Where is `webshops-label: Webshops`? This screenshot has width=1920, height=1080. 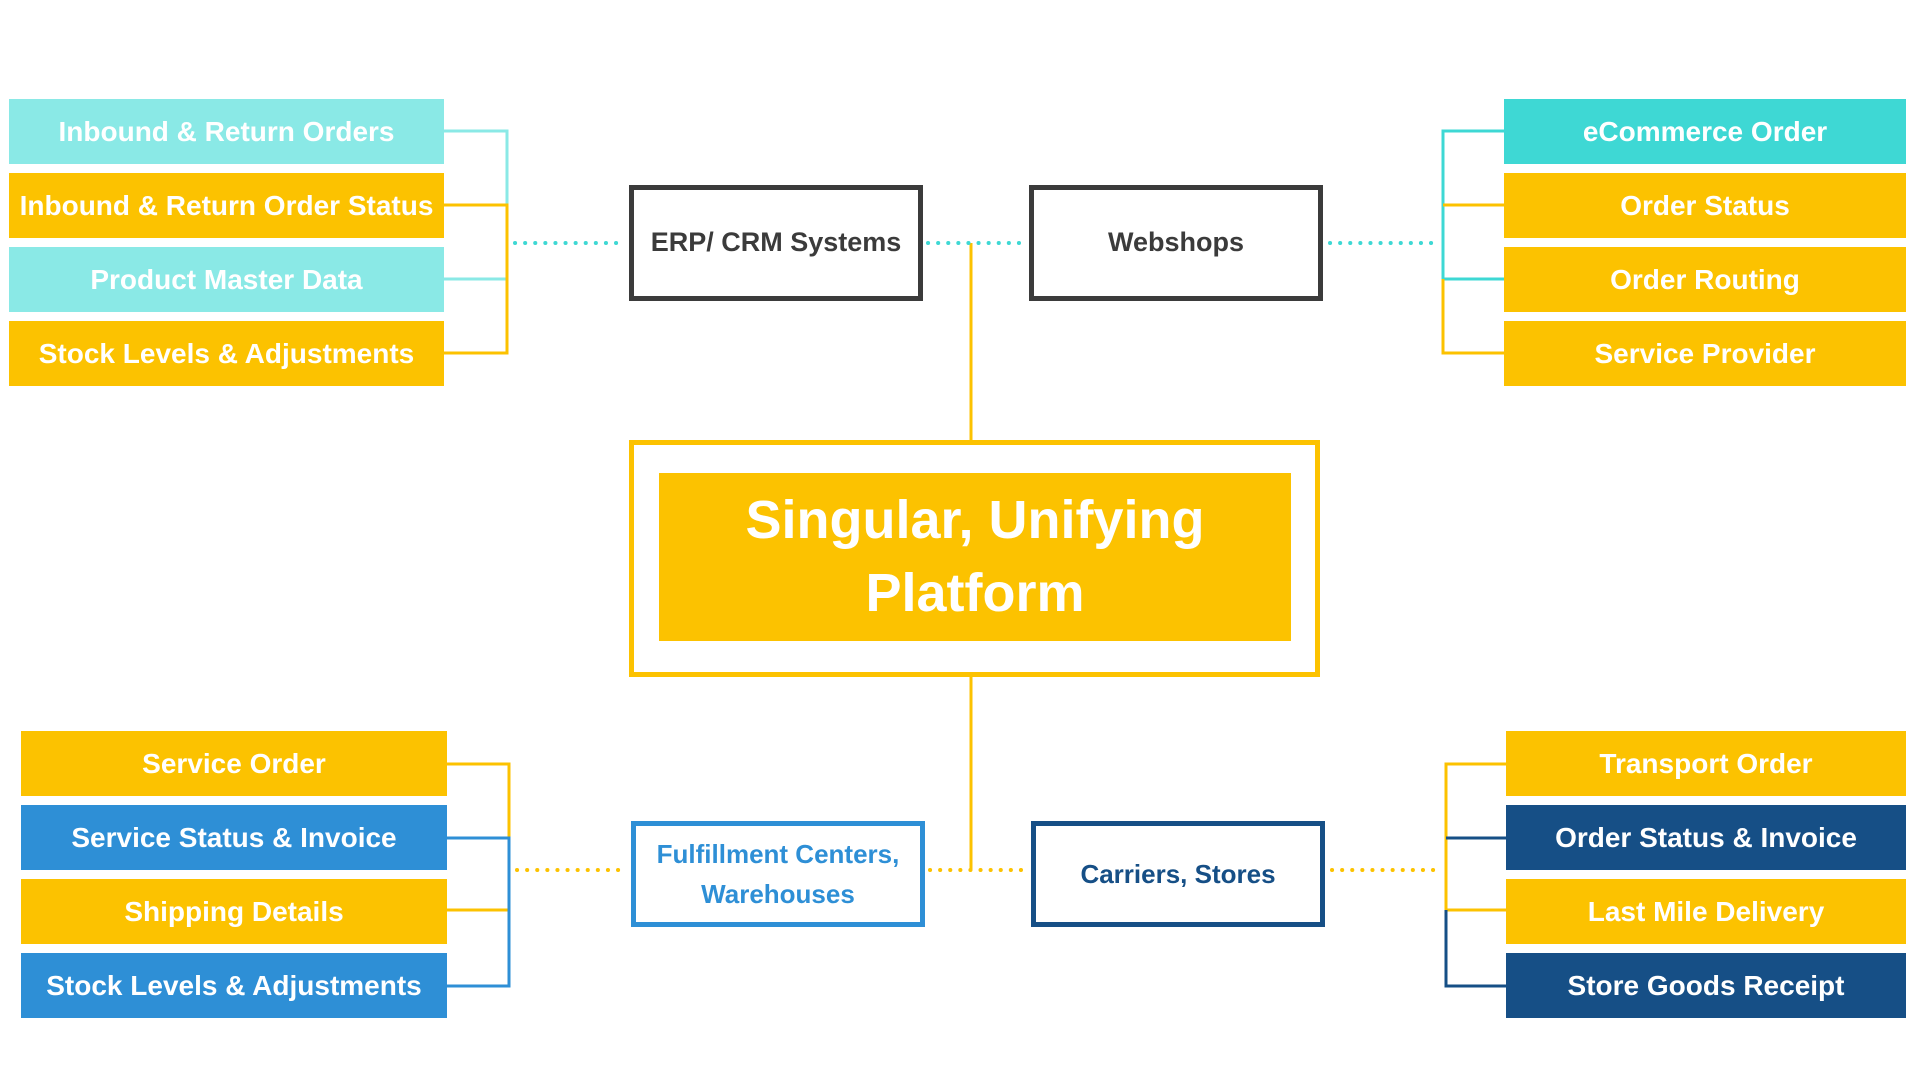
webshops-label: Webshops is located at coordinates (1175, 242).